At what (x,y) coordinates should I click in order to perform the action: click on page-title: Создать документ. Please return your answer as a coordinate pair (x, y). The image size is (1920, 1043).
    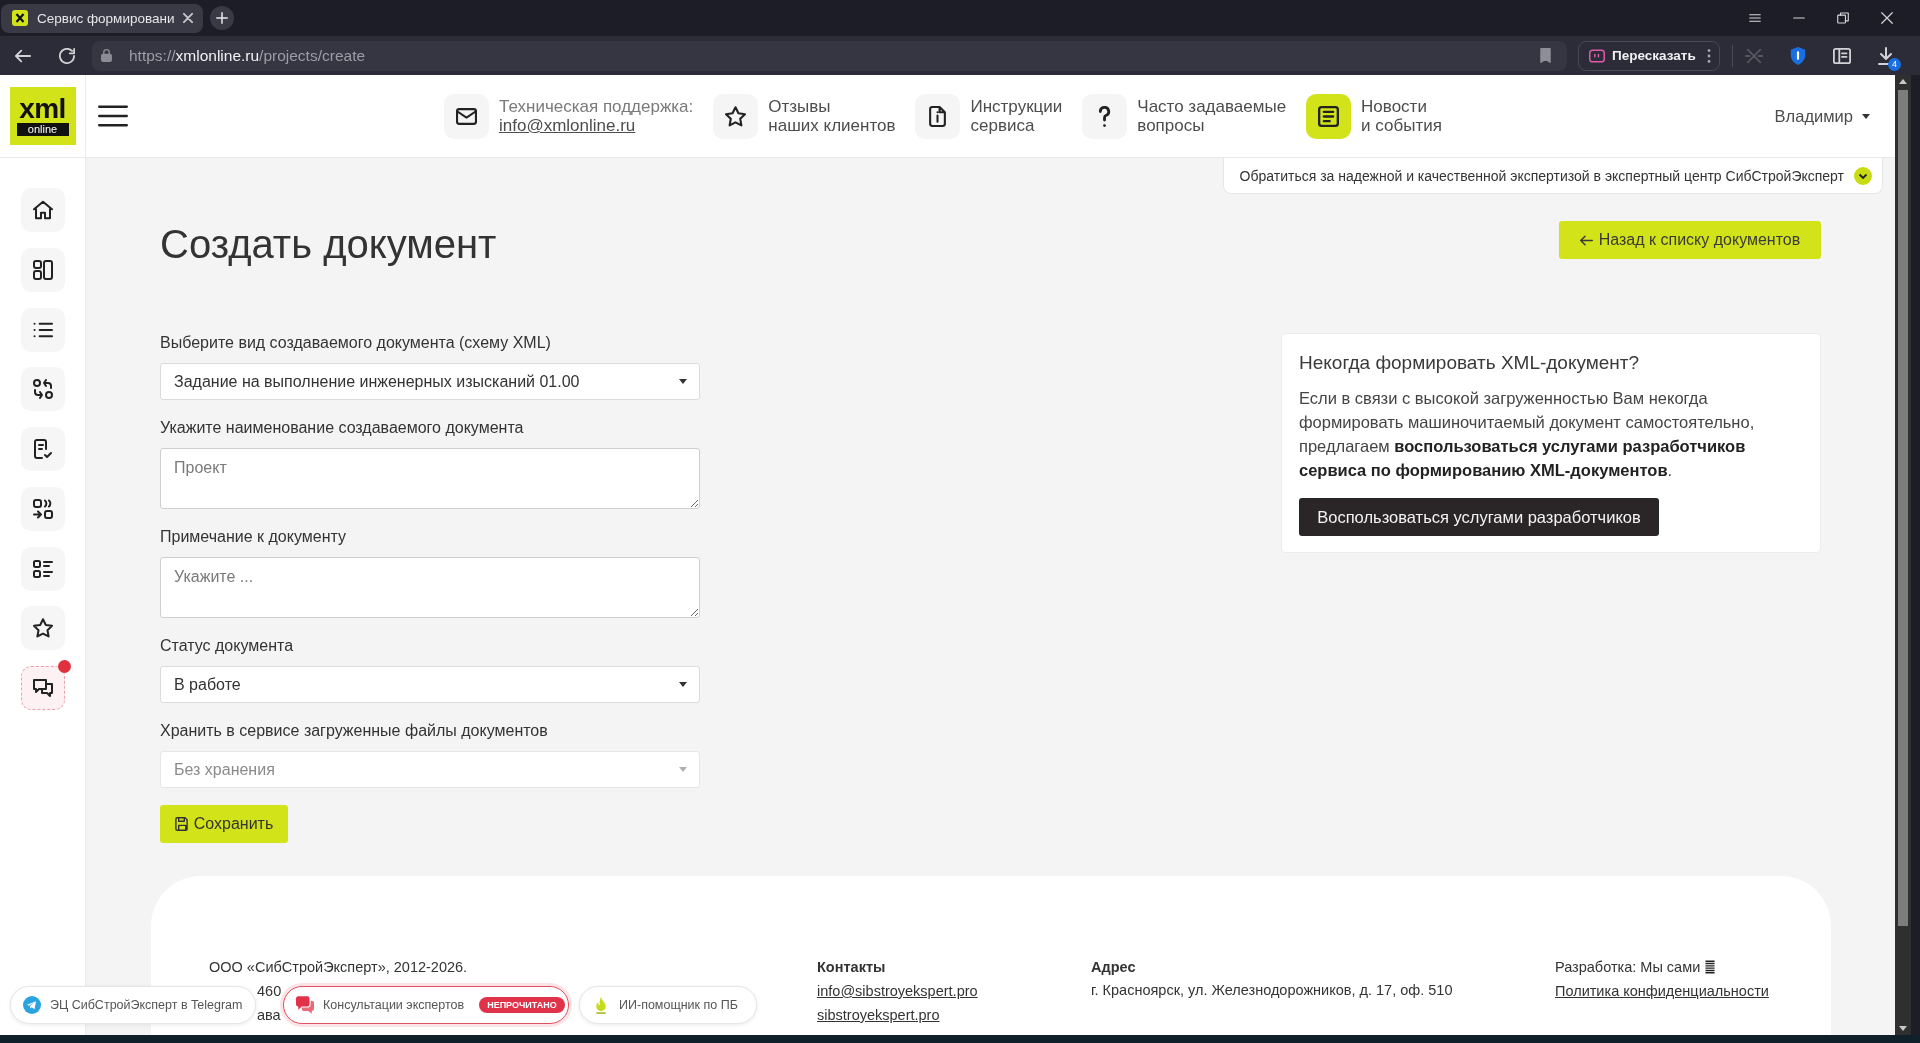
    Looking at the image, I should click on (328, 244).